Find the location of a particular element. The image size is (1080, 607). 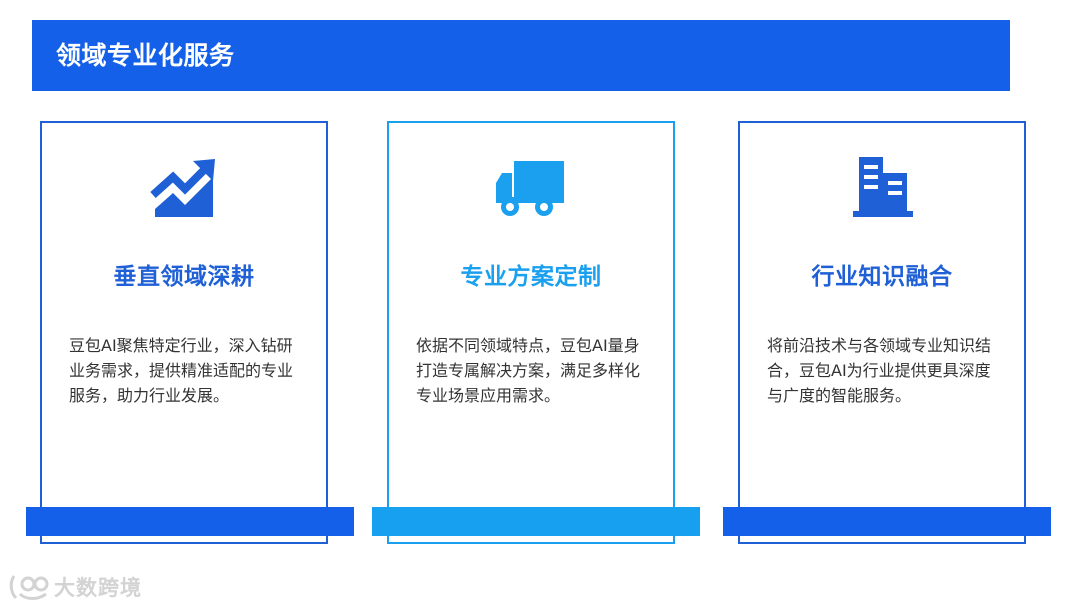

card-title: 专业方案定制 is located at coordinates (531, 277).